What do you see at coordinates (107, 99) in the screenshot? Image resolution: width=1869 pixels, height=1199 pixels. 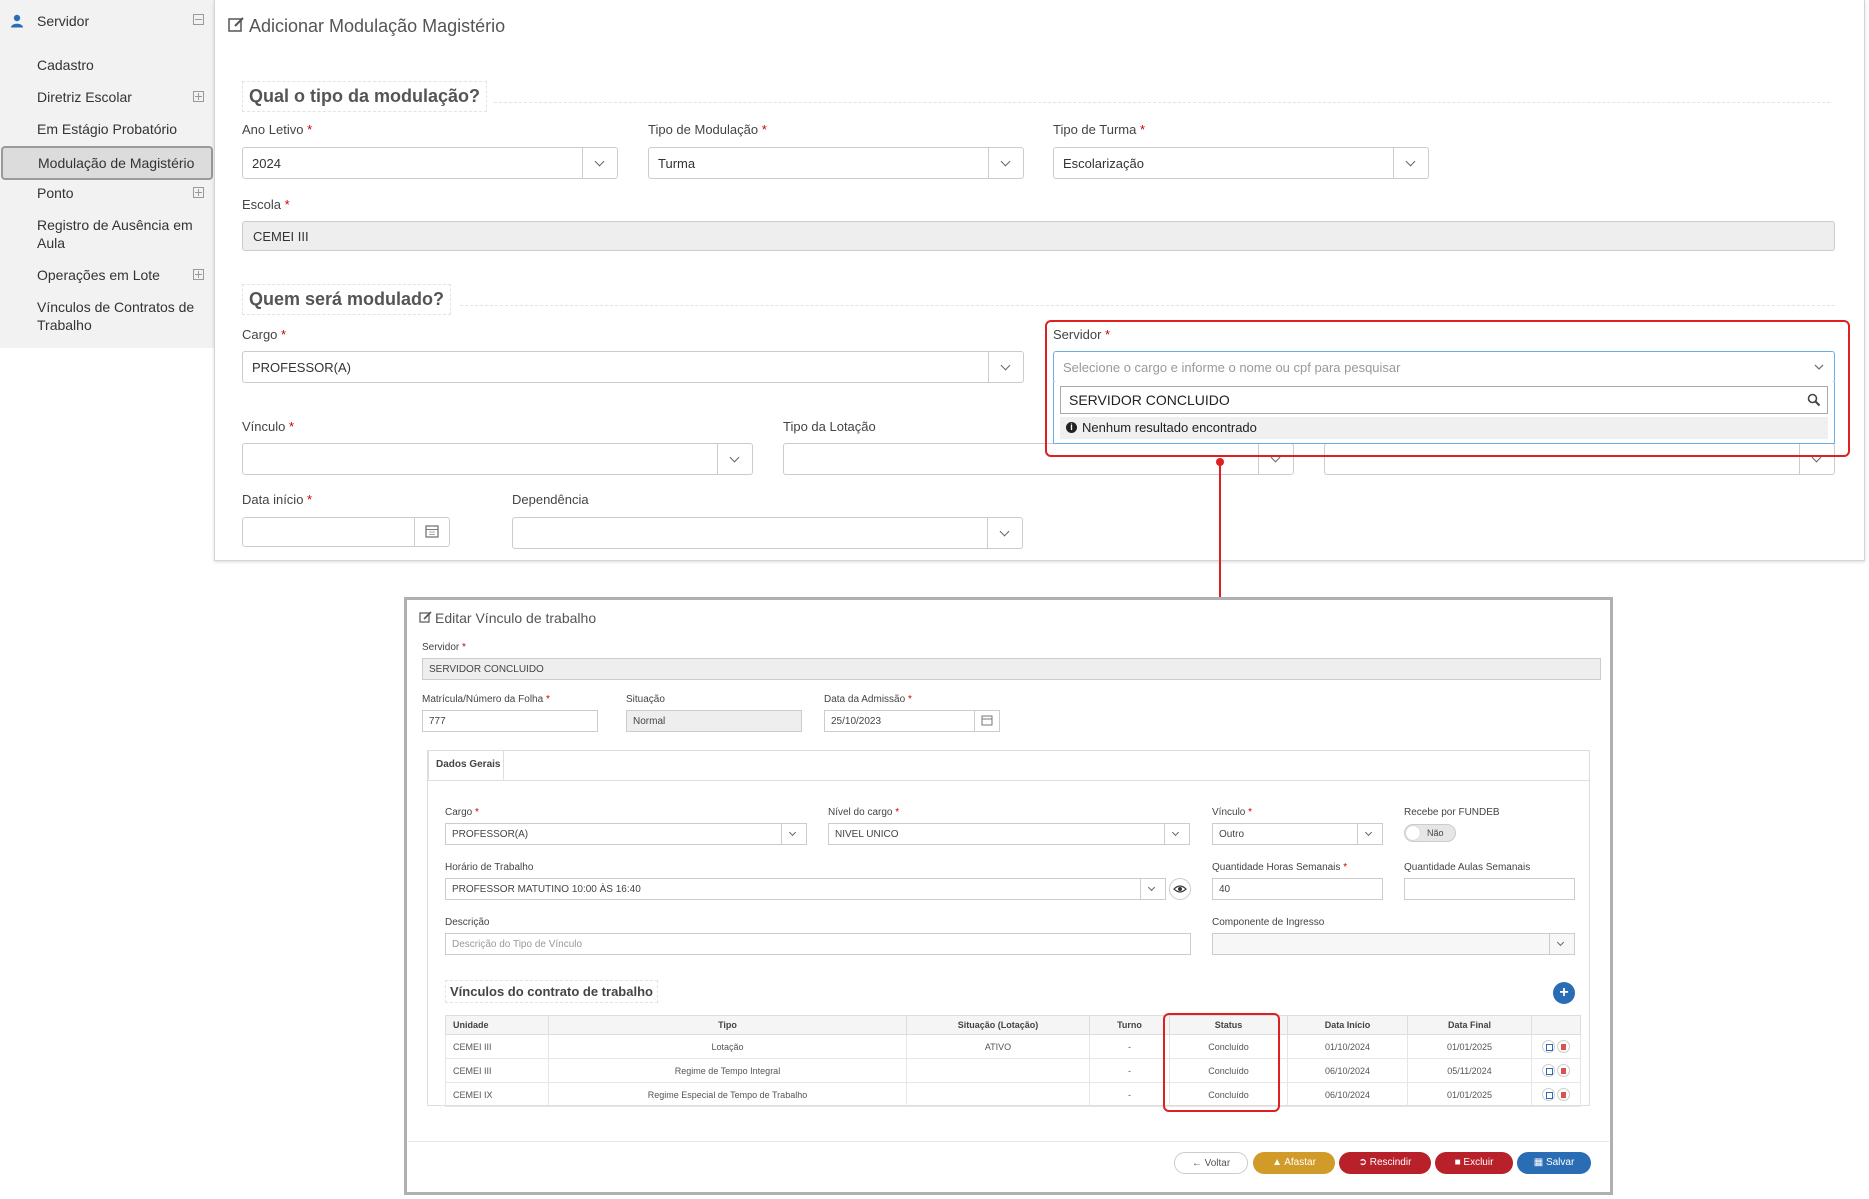 I see `sidebar-item-diretriz-escolar: Diretriz Escolar` at bounding box center [107, 99].